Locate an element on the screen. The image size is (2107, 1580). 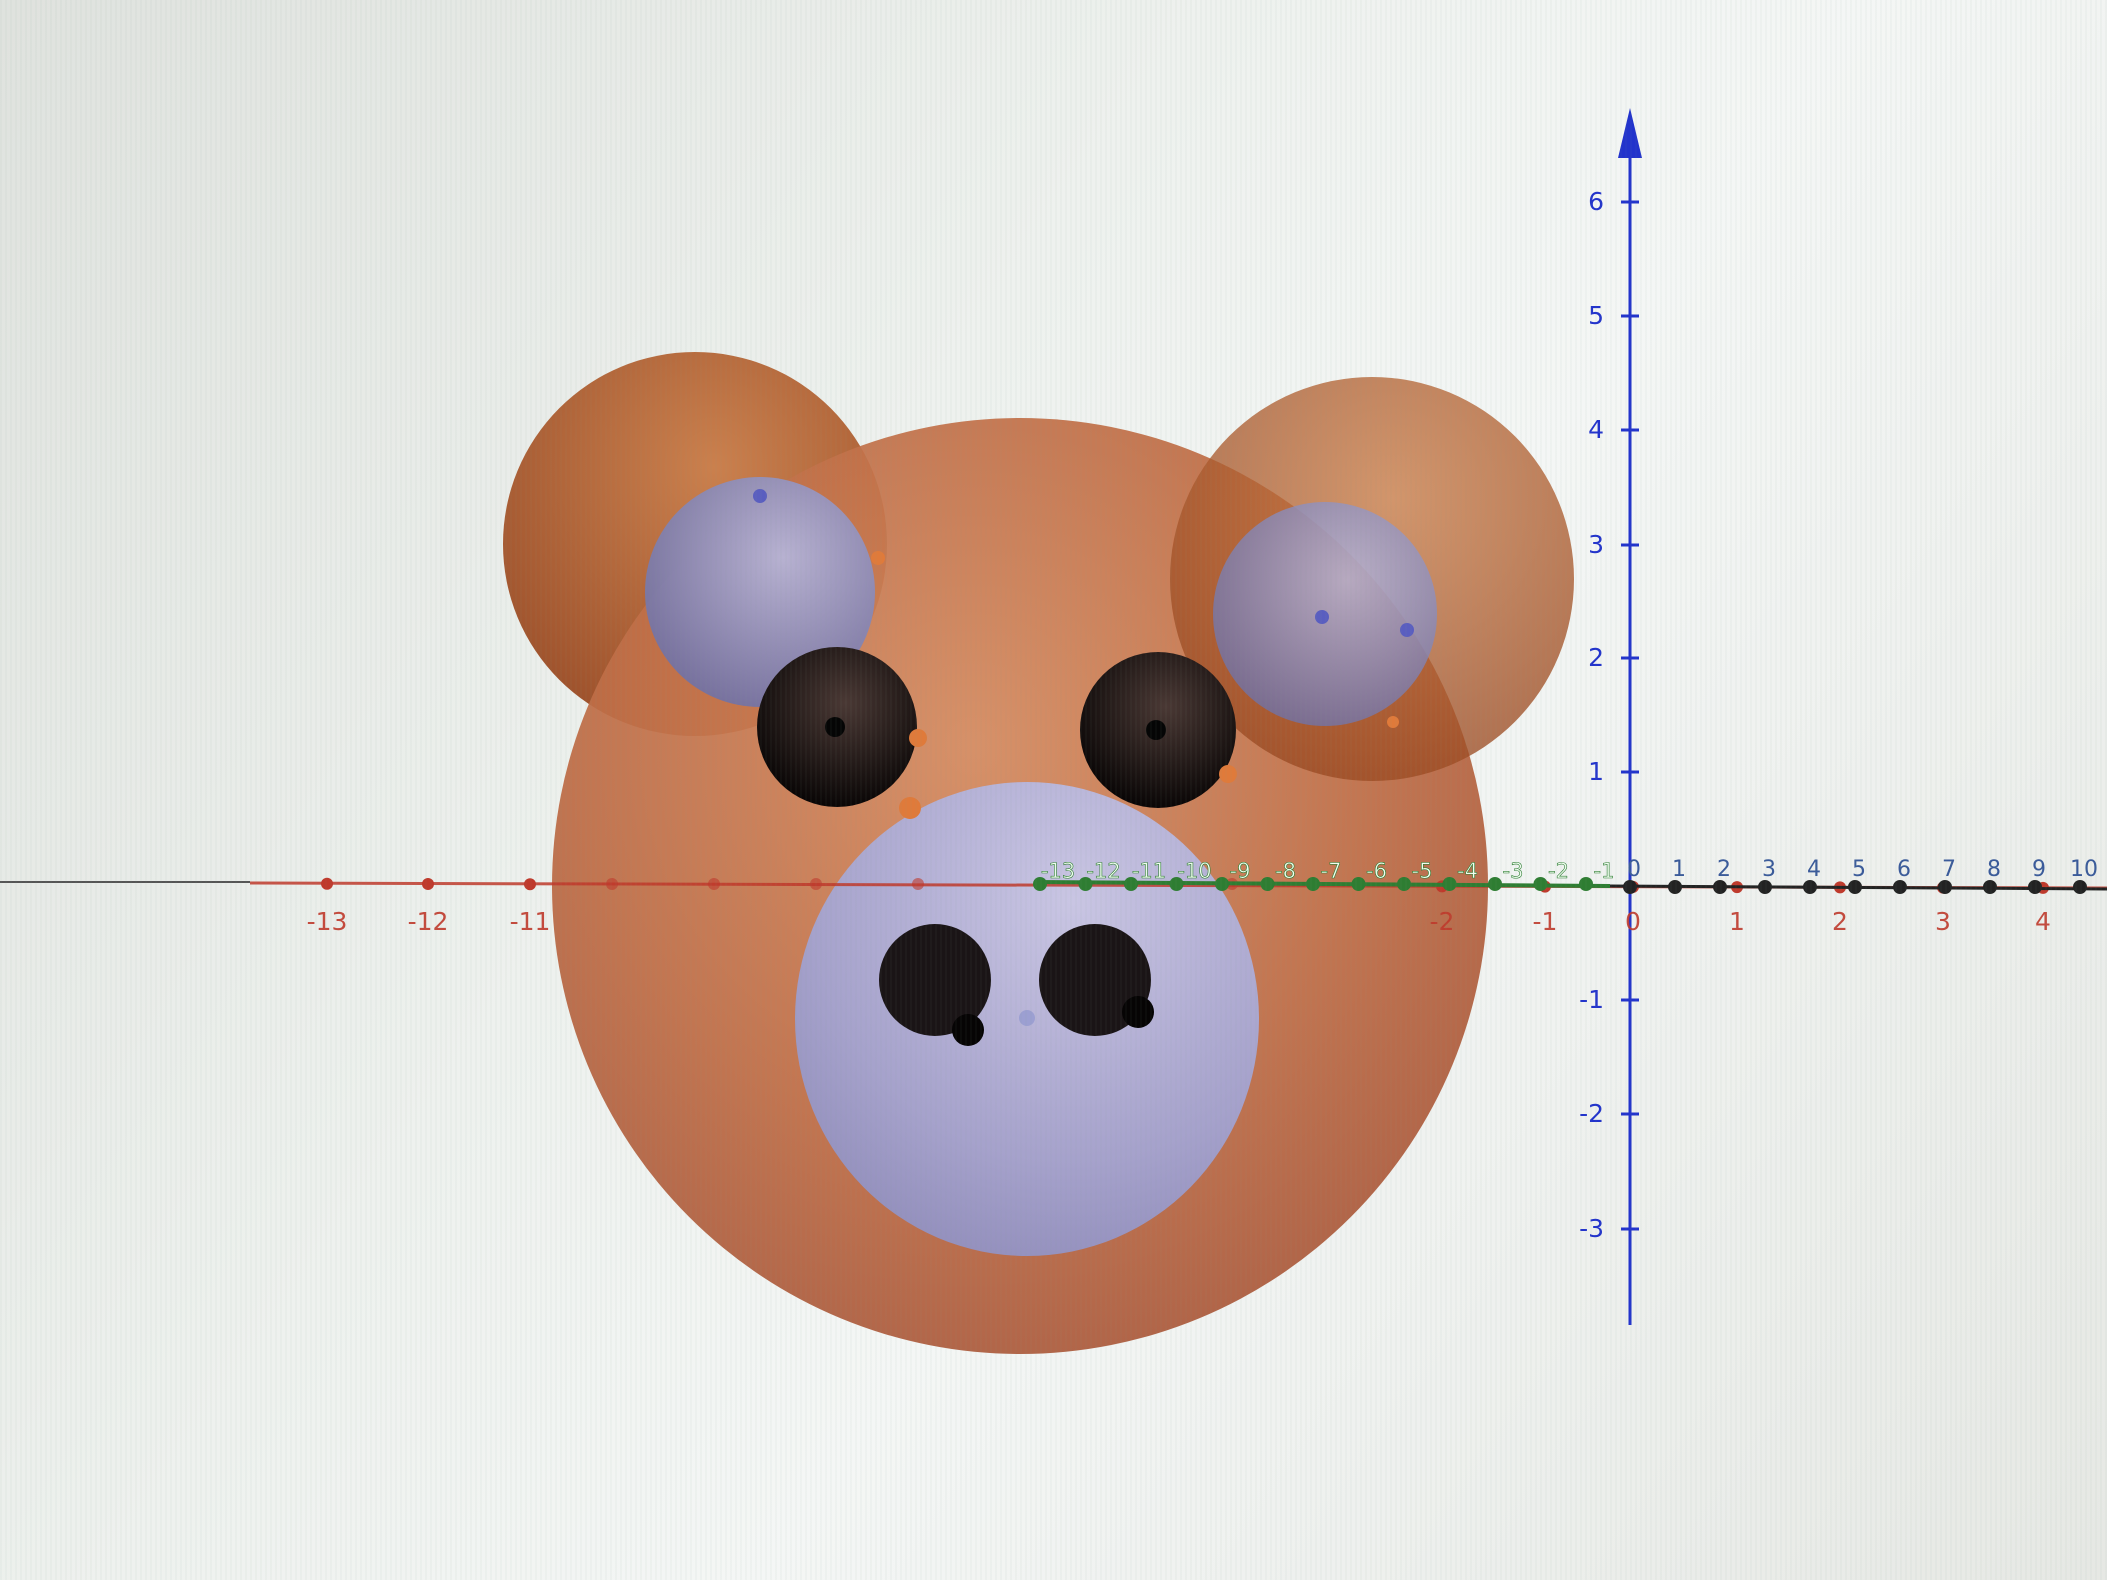
right-eye-point is located at coordinates (1156, 730).